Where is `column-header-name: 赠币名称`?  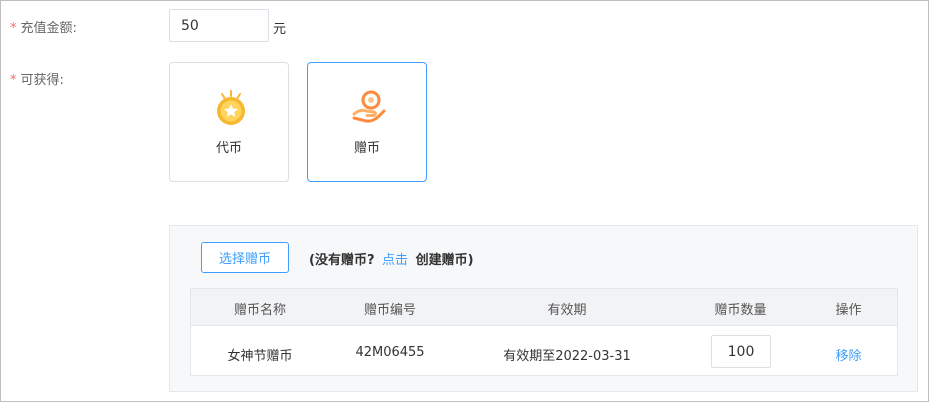 column-header-name: 赠币名称 is located at coordinates (259, 310).